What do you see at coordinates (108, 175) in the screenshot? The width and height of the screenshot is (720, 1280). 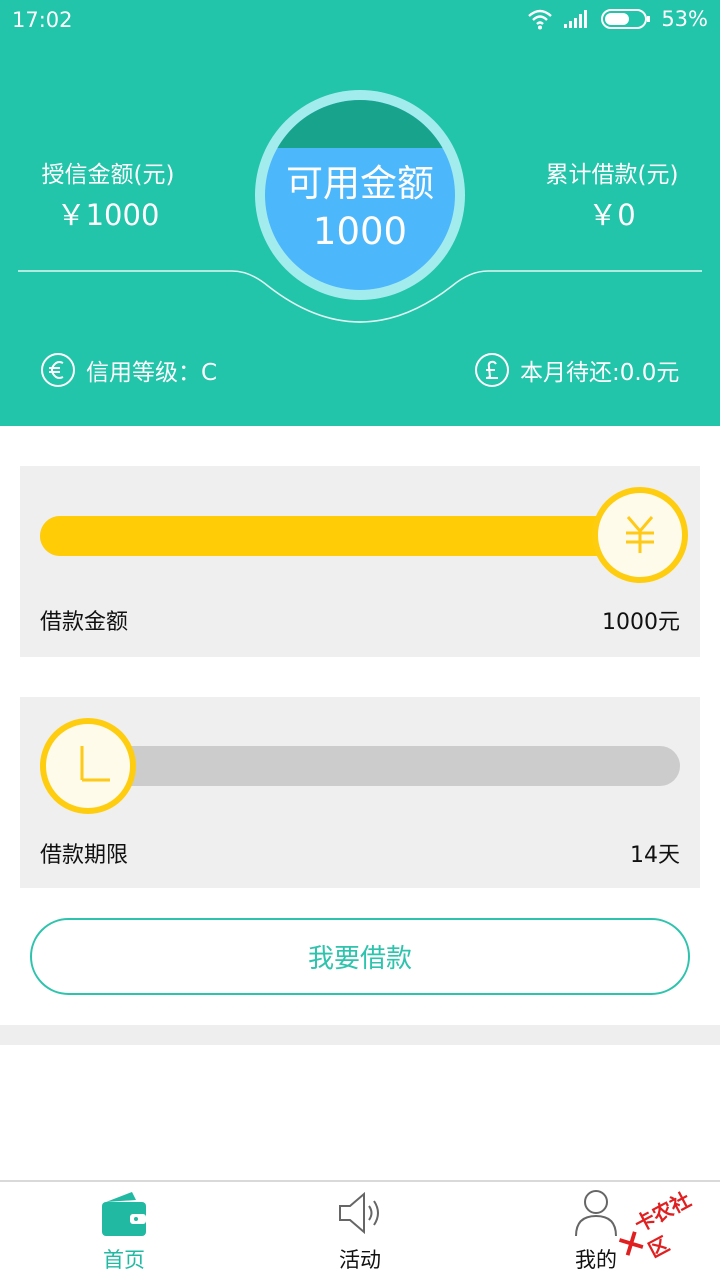 I see `credit-amount-label: 授信金额(元)` at bounding box center [108, 175].